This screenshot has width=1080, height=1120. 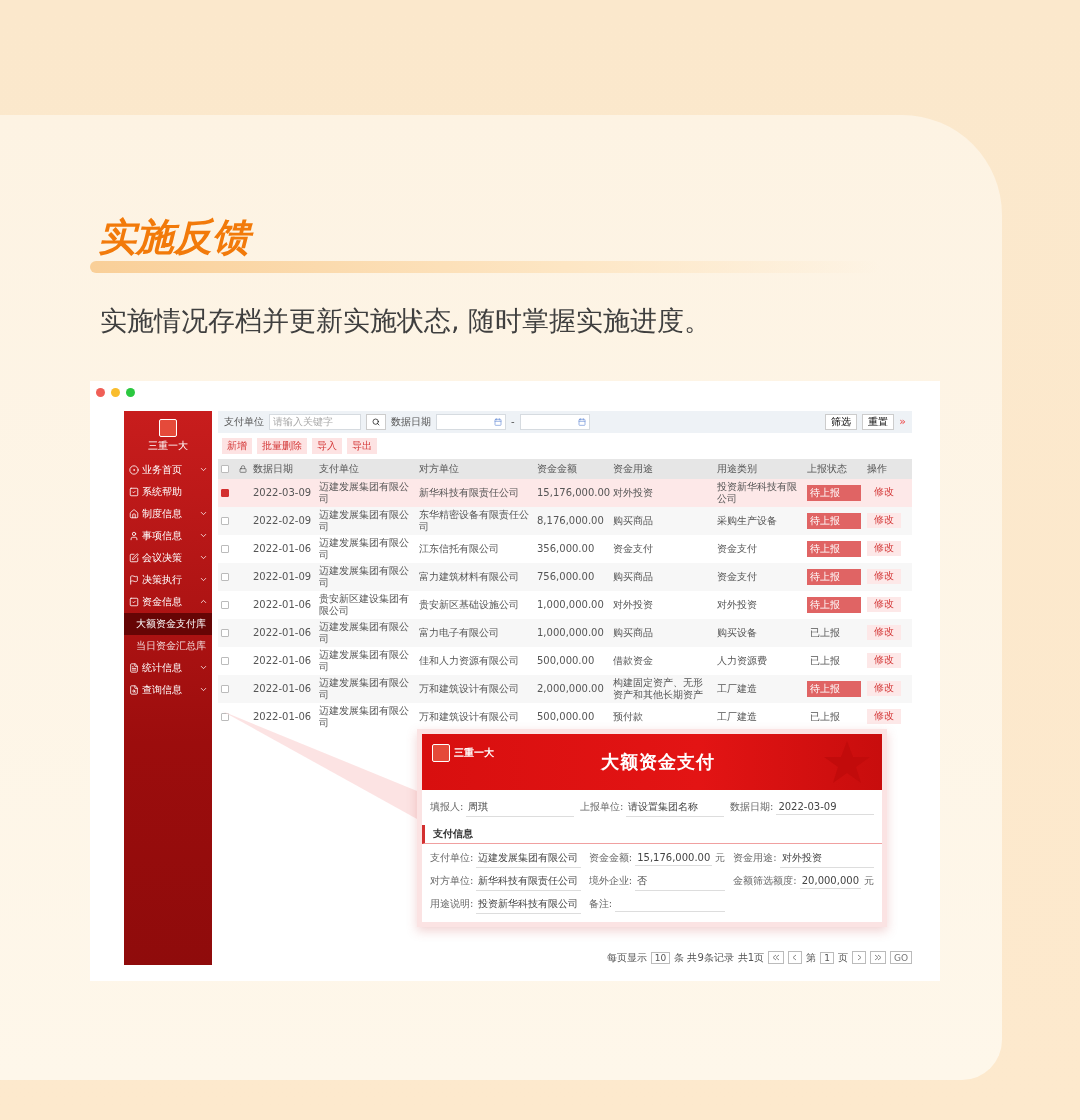 I want to click on table-cell-text: 贵安新区建设集团有限公司, so click(x=364, y=604).